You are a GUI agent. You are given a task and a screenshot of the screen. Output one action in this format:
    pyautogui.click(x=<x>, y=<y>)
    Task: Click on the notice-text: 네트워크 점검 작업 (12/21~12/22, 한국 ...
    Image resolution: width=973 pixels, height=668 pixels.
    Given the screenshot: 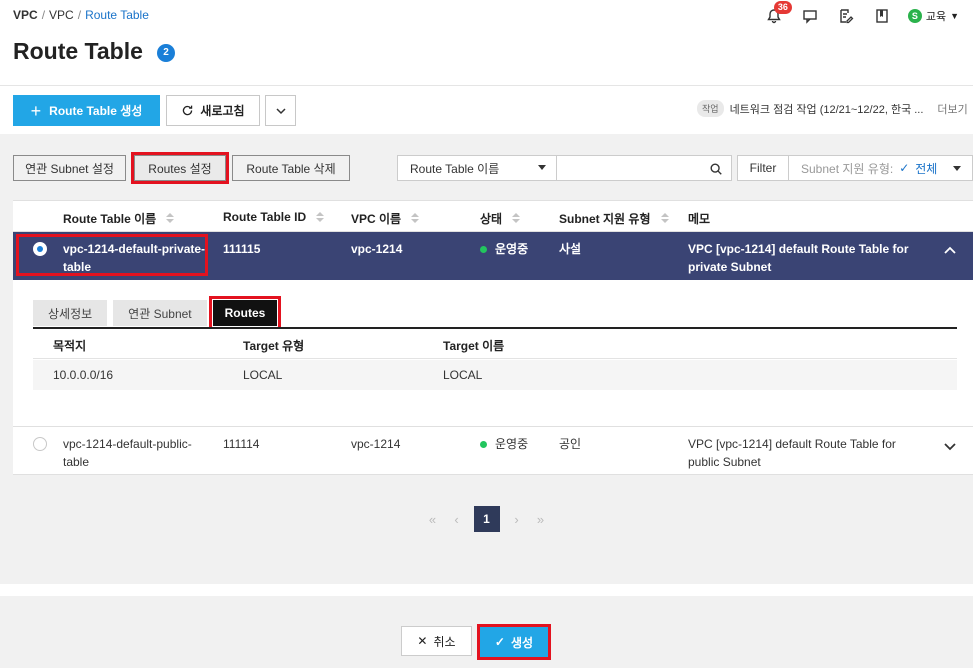 What is the action you would take?
    pyautogui.click(x=827, y=109)
    